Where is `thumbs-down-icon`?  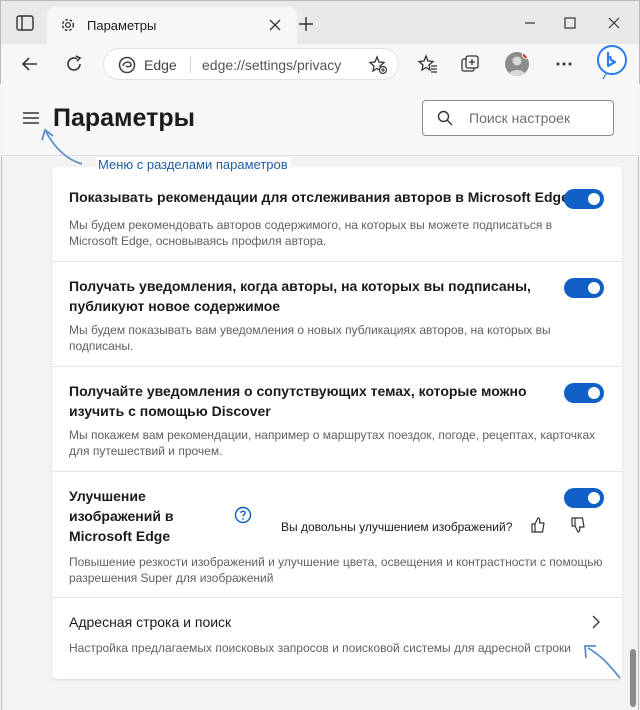
thumbs-down-icon is located at coordinates (578, 525).